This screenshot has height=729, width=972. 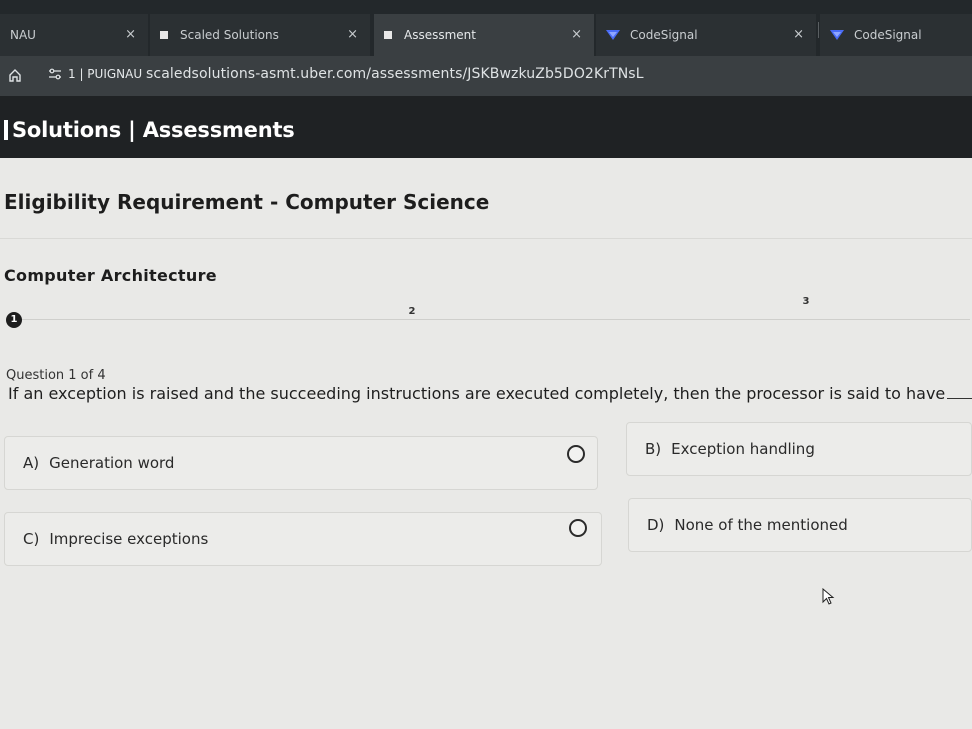 What do you see at coordinates (129, 539) in the screenshot?
I see `option-text: Imprecise exceptions` at bounding box center [129, 539].